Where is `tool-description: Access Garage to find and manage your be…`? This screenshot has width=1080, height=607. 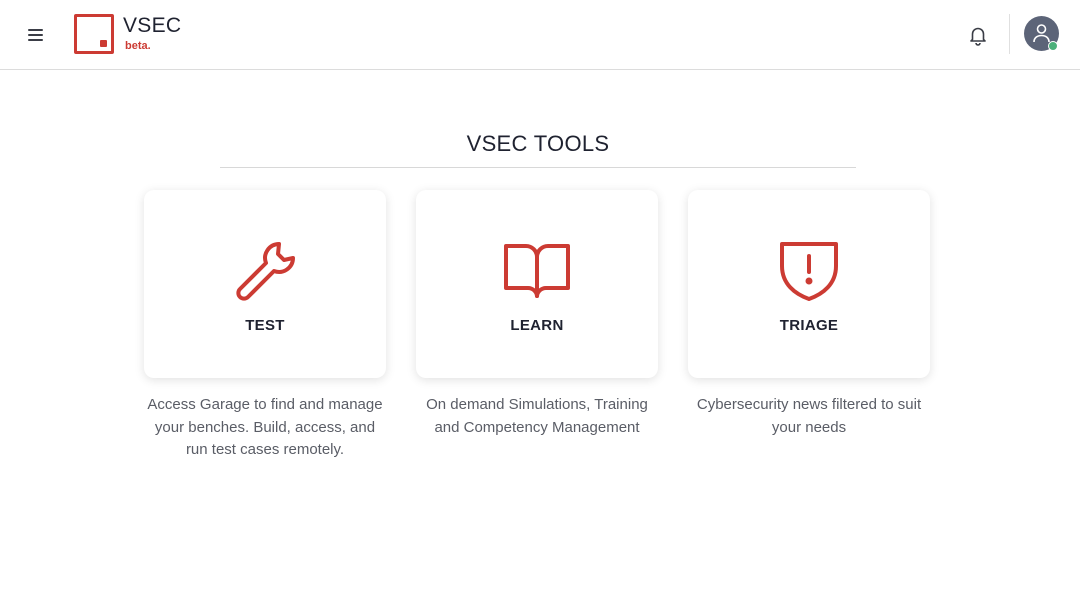
tool-description: Access Garage to find and manage your be… is located at coordinates (265, 427).